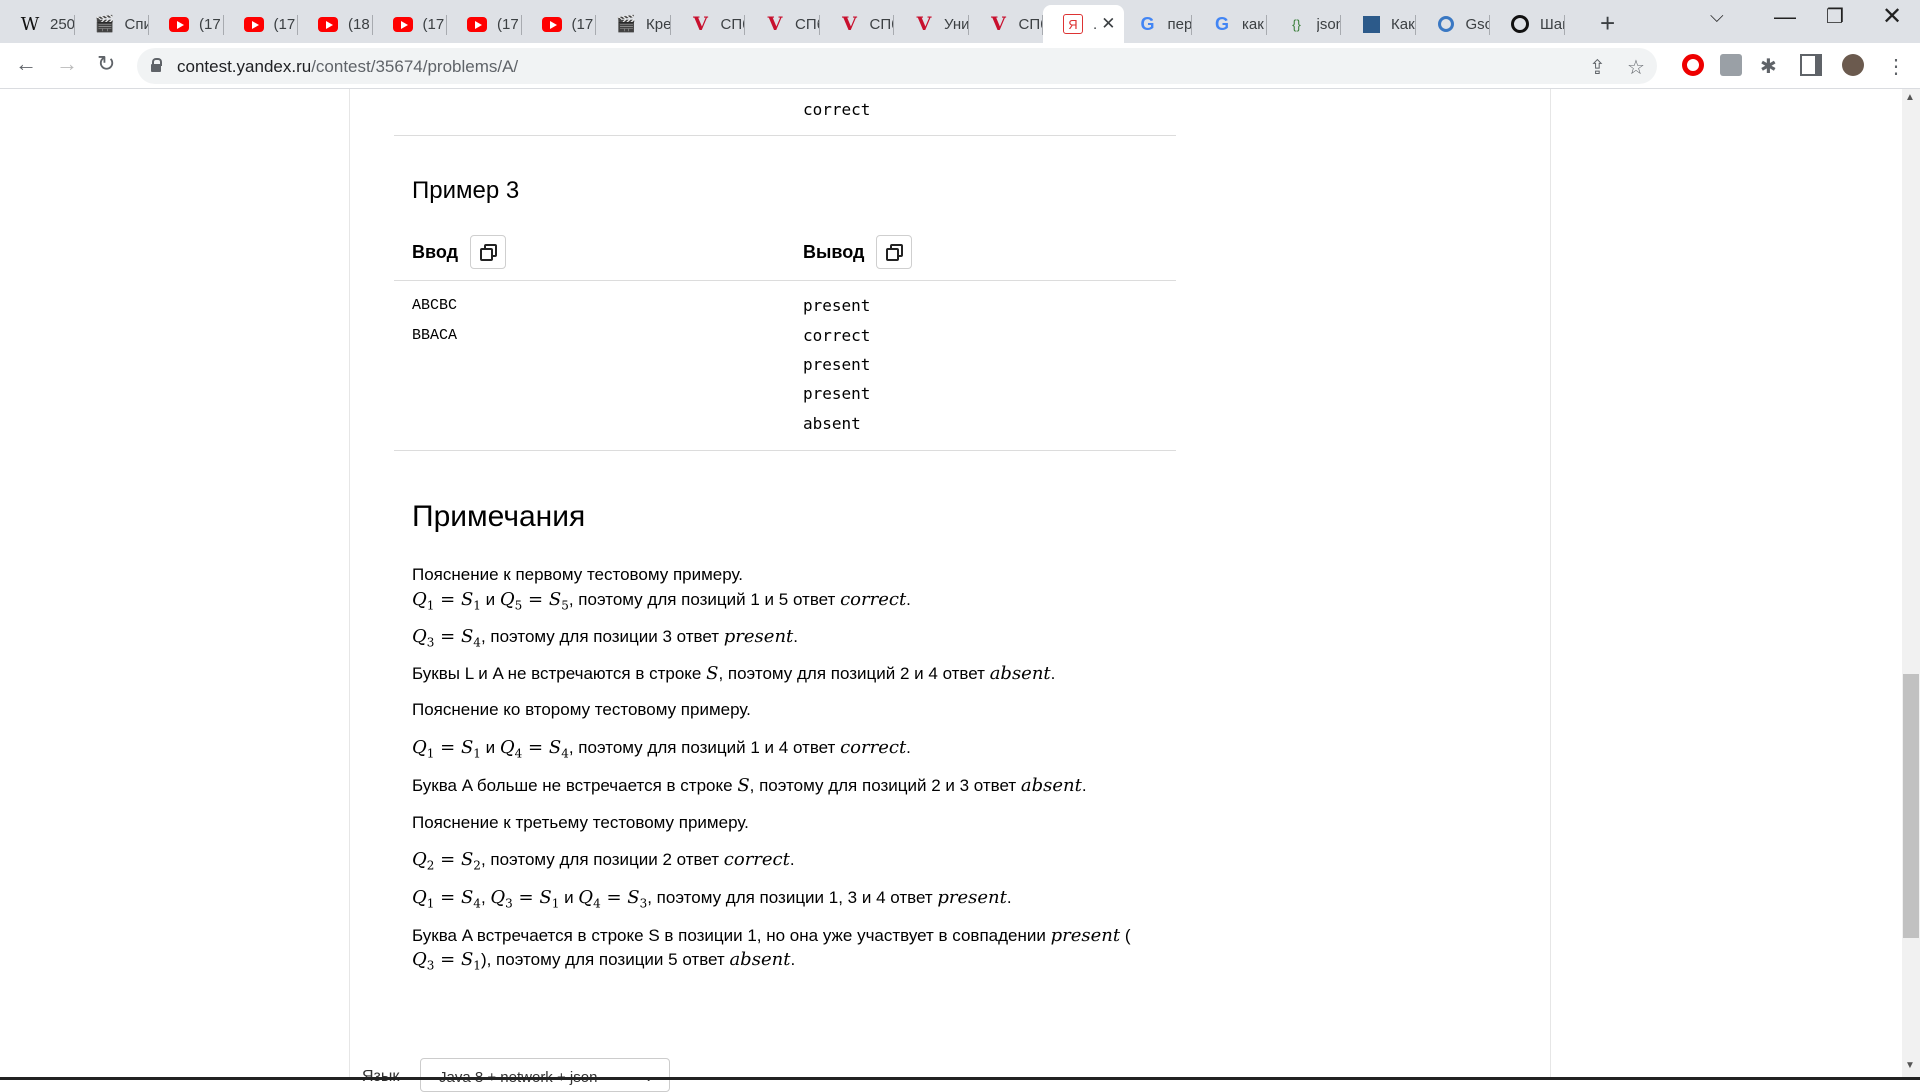 Image resolution: width=1920 pixels, height=1092 pixels. I want to click on browser-tab: W 250, so click(37, 24).